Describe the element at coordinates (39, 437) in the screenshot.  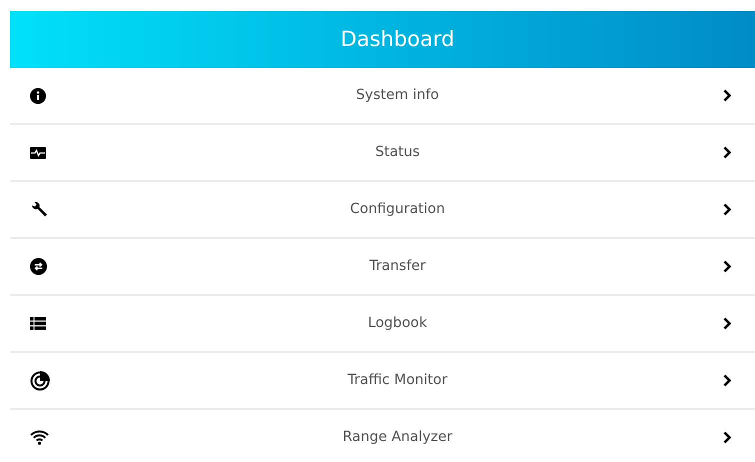
I see `wifi-icon` at that location.